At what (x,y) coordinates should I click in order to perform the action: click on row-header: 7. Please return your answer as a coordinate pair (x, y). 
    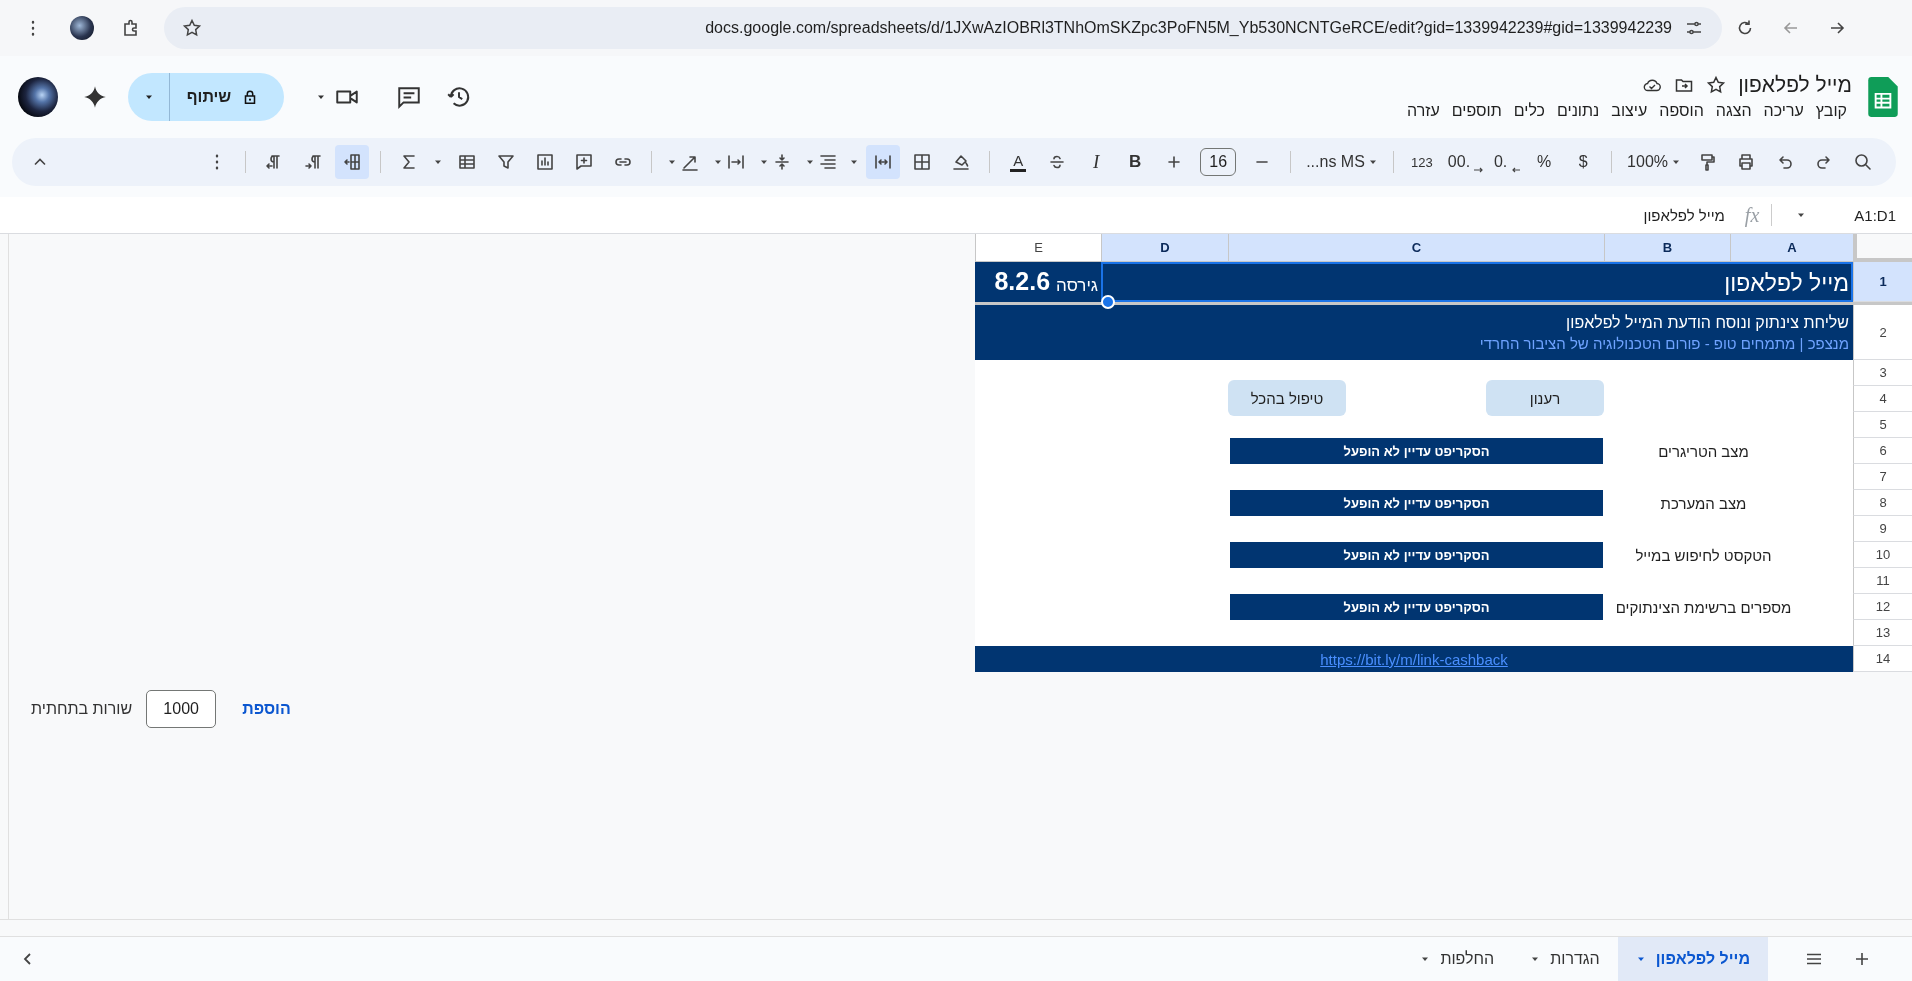
    Looking at the image, I should click on (1882, 477).